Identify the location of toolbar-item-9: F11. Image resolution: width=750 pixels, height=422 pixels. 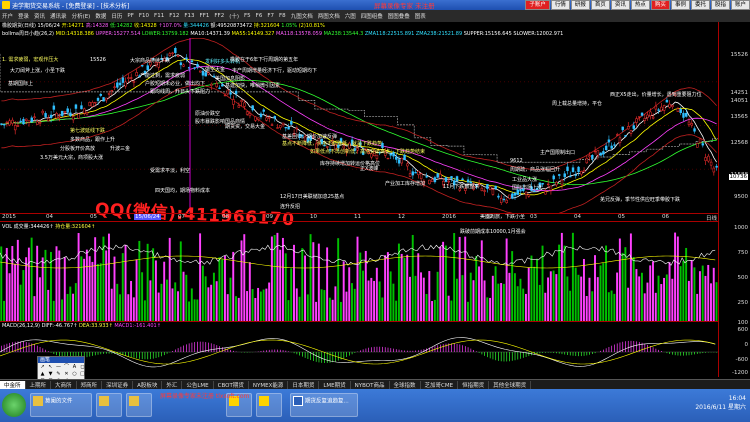
(159, 16).